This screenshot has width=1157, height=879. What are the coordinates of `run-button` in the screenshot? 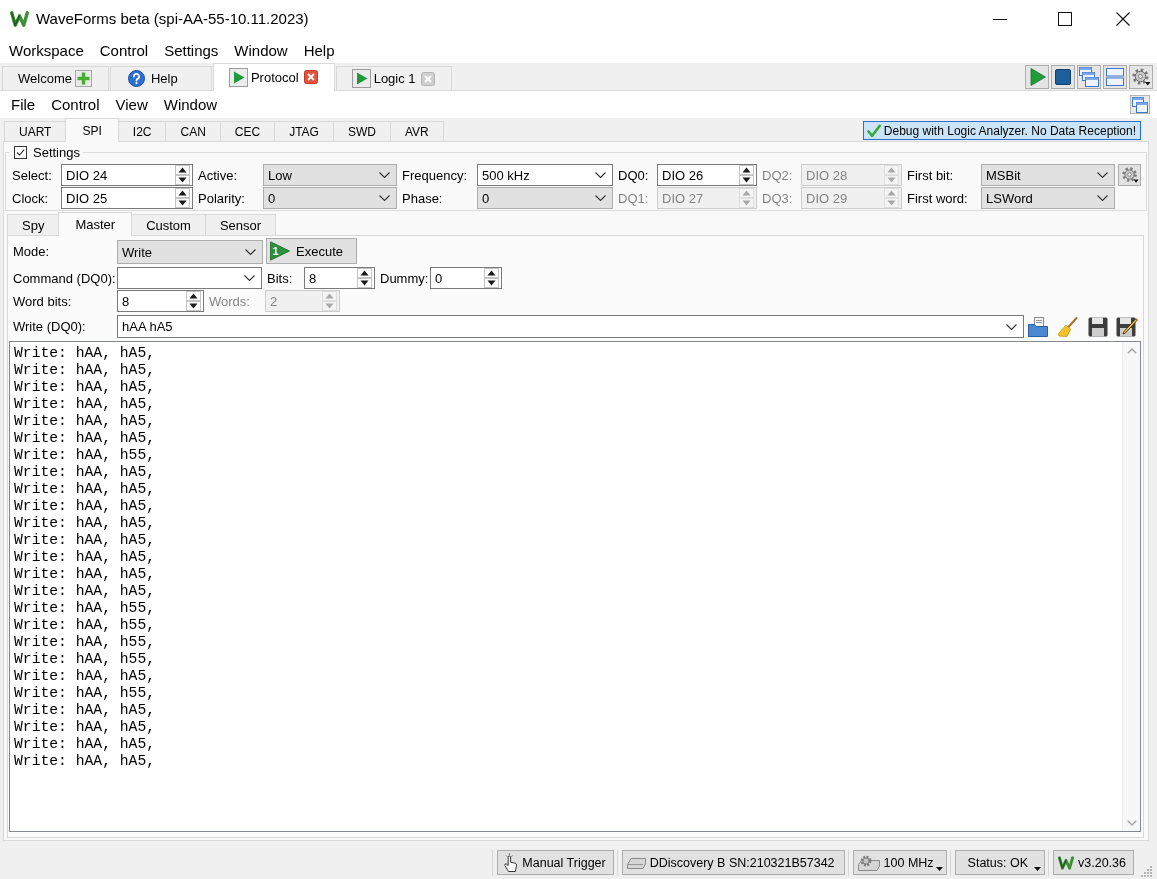 It's located at (1037, 76).